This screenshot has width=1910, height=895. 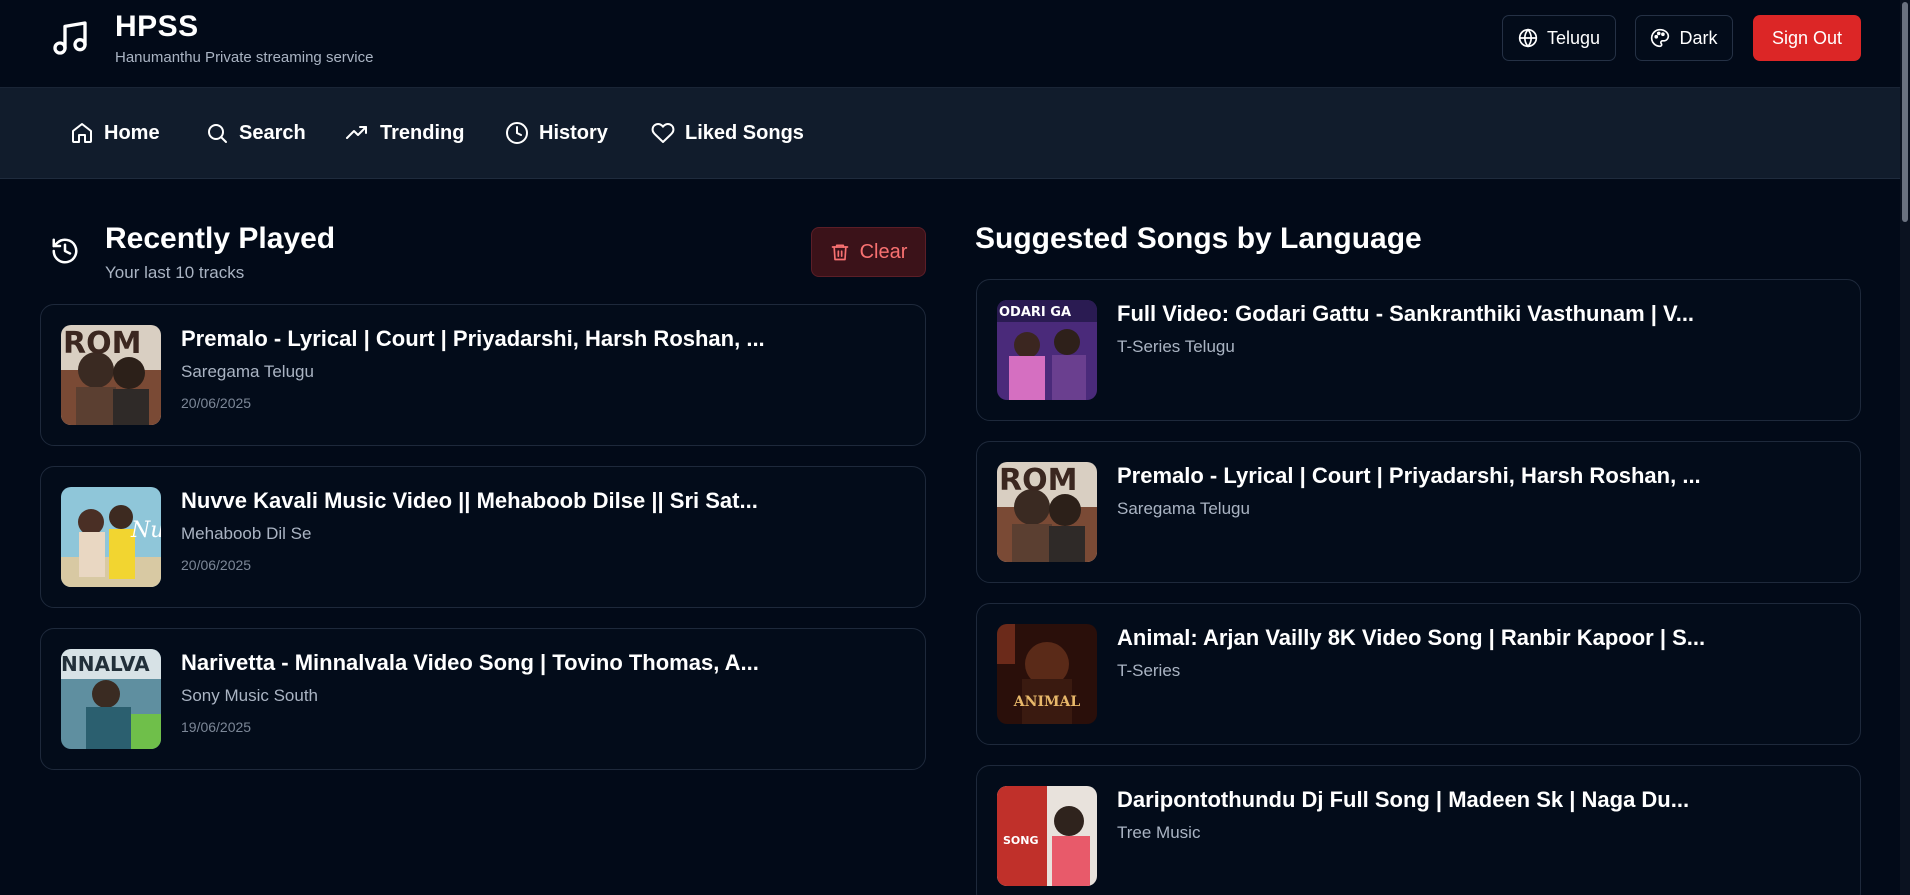 I want to click on app-subtitle: Hanumanthu Private streaming service, so click(x=244, y=57).